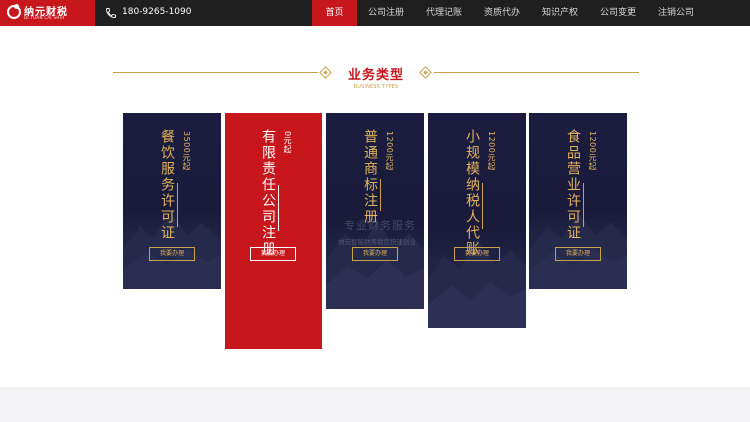 The width and height of the screenshot is (750, 422). Describe the element at coordinates (14, 11) in the screenshot. I see `logo-icon` at that location.